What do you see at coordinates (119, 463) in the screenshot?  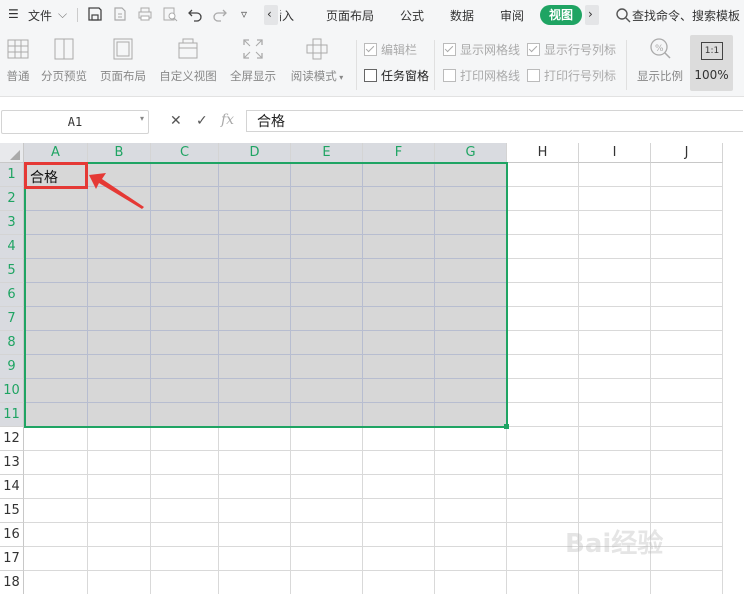 I see `cell-b13` at bounding box center [119, 463].